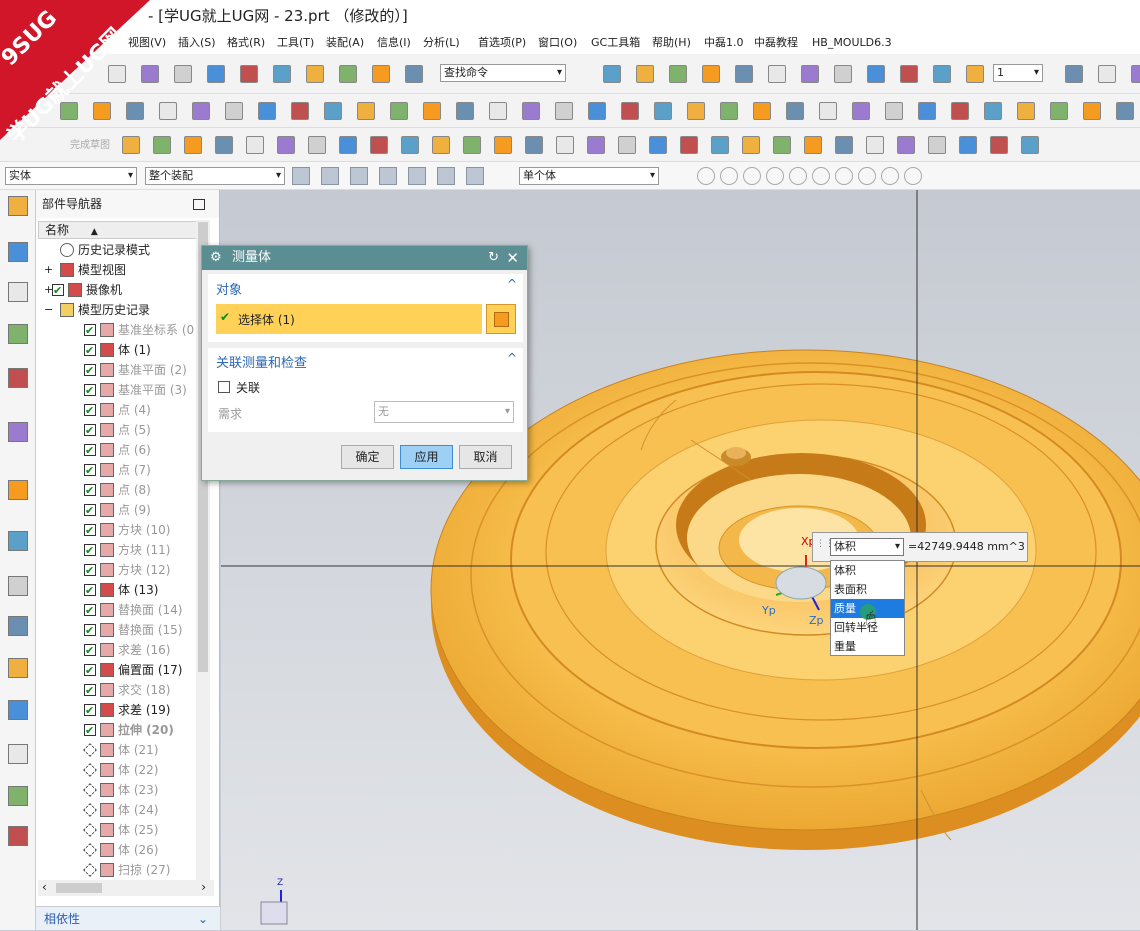 This screenshot has height=931, width=1140. Describe the element at coordinates (116, 450) in the screenshot. I see `tree-node: 点 (6)` at that location.